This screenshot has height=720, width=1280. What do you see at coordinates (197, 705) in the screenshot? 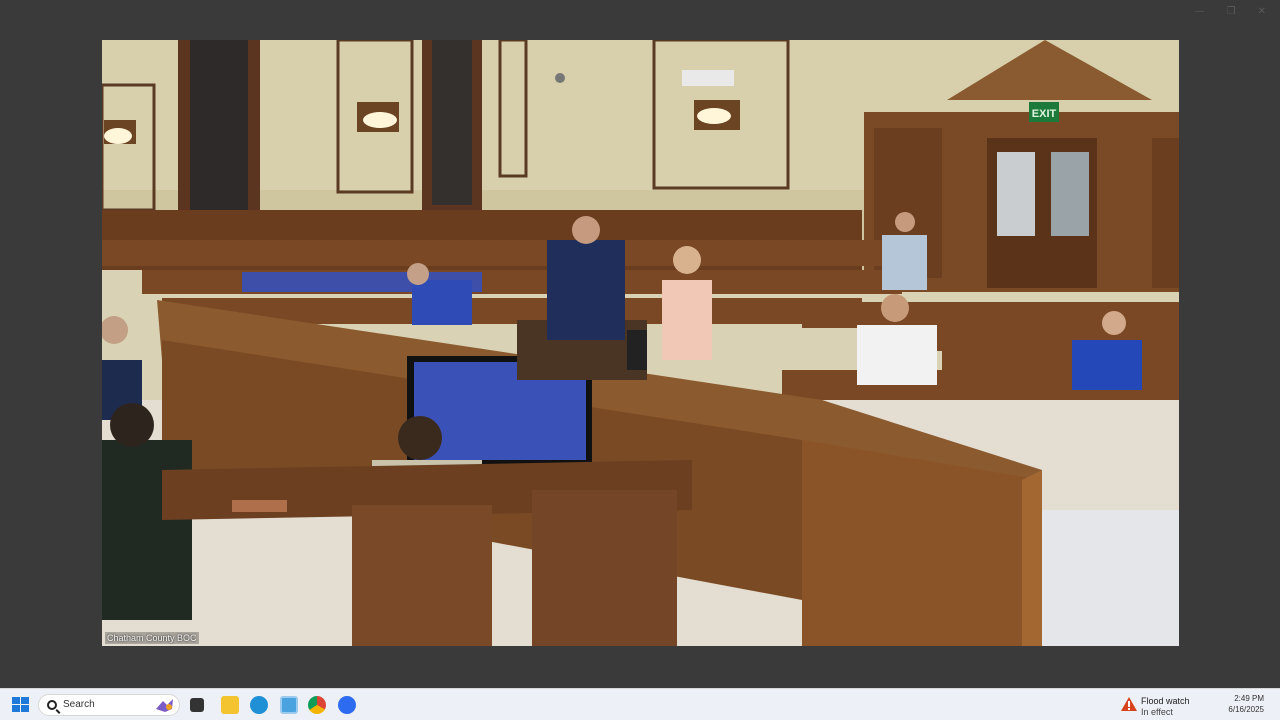
I see `task-view-icon` at bounding box center [197, 705].